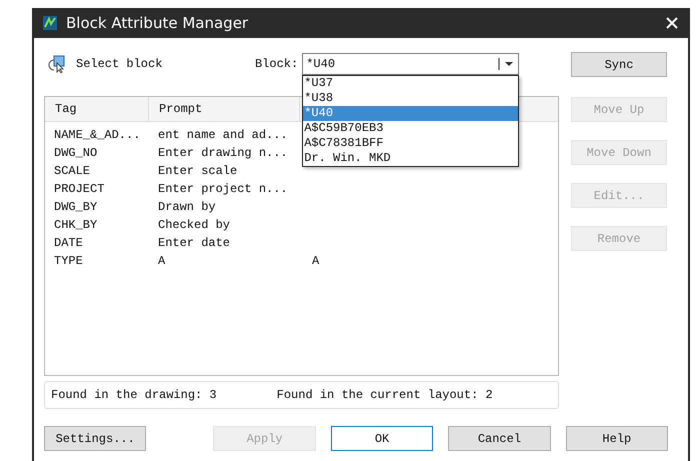 Image resolution: width=700 pixels, height=461 pixels. I want to click on block-dropdown: *U40, so click(411, 64).